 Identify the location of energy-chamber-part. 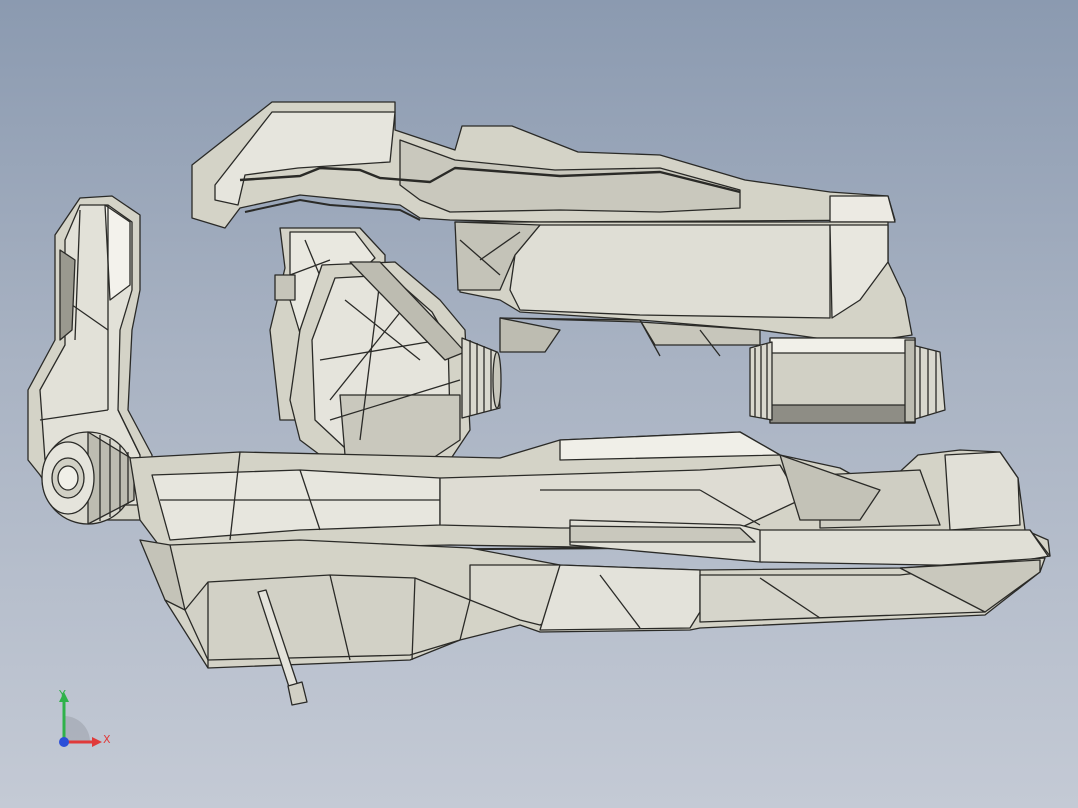
(380, 366).